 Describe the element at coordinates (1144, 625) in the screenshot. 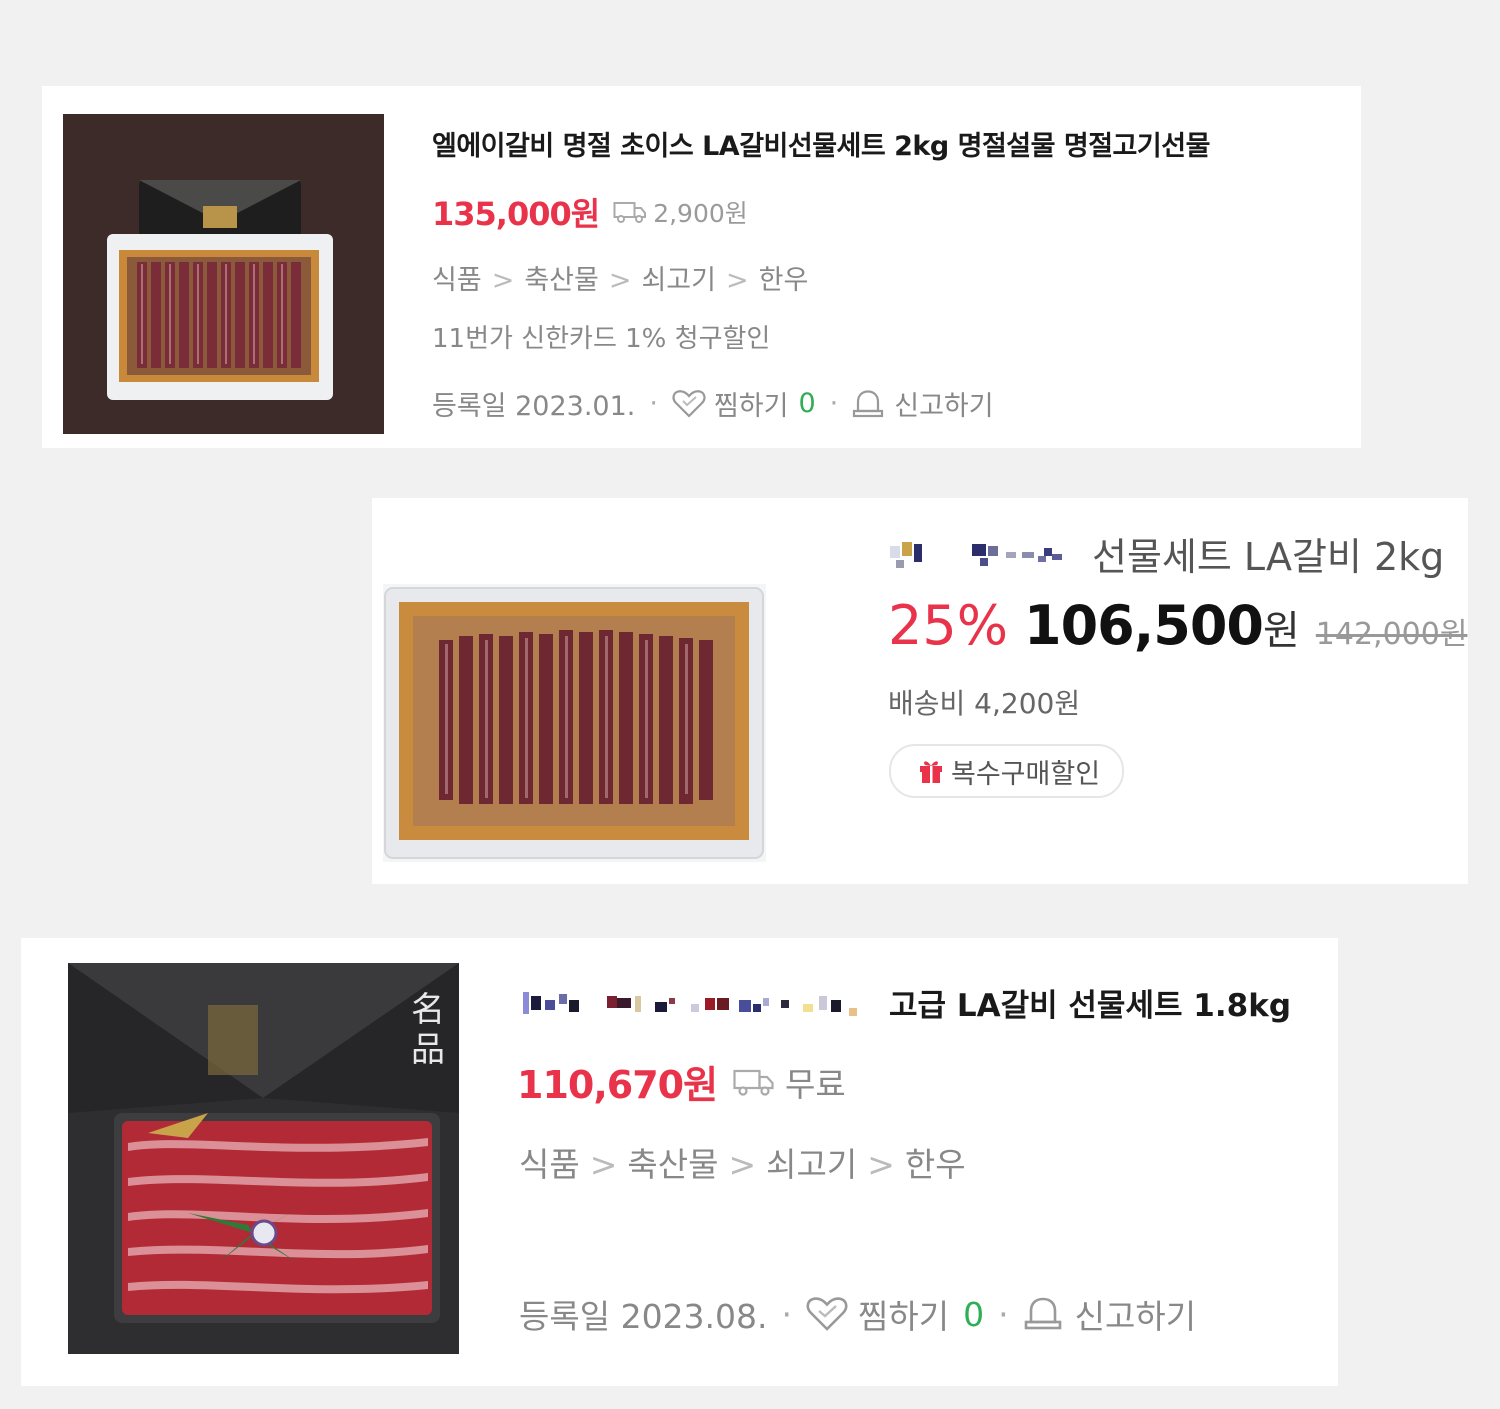

I see `sale-price: 106,500` at that location.